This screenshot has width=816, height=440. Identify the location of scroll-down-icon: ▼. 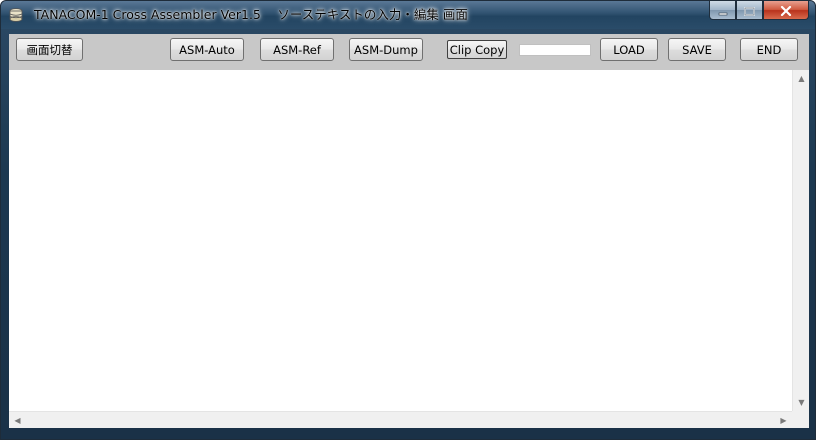
(801, 402).